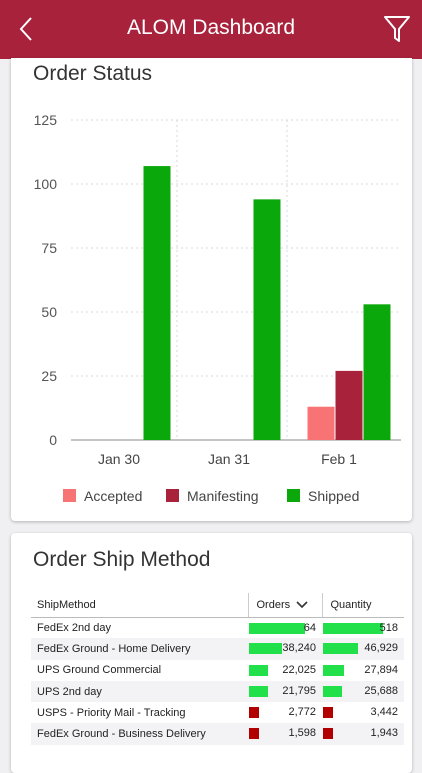  I want to click on table-row: UPS 2nd day 21,795 25,688, so click(217, 691).